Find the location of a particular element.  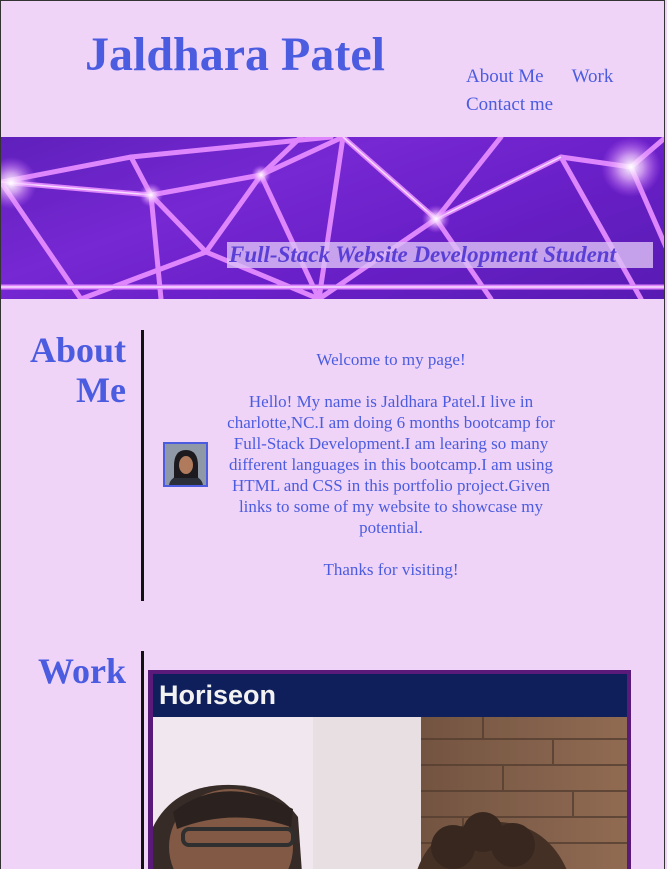

project-title: Horiseon is located at coordinates (218, 695).